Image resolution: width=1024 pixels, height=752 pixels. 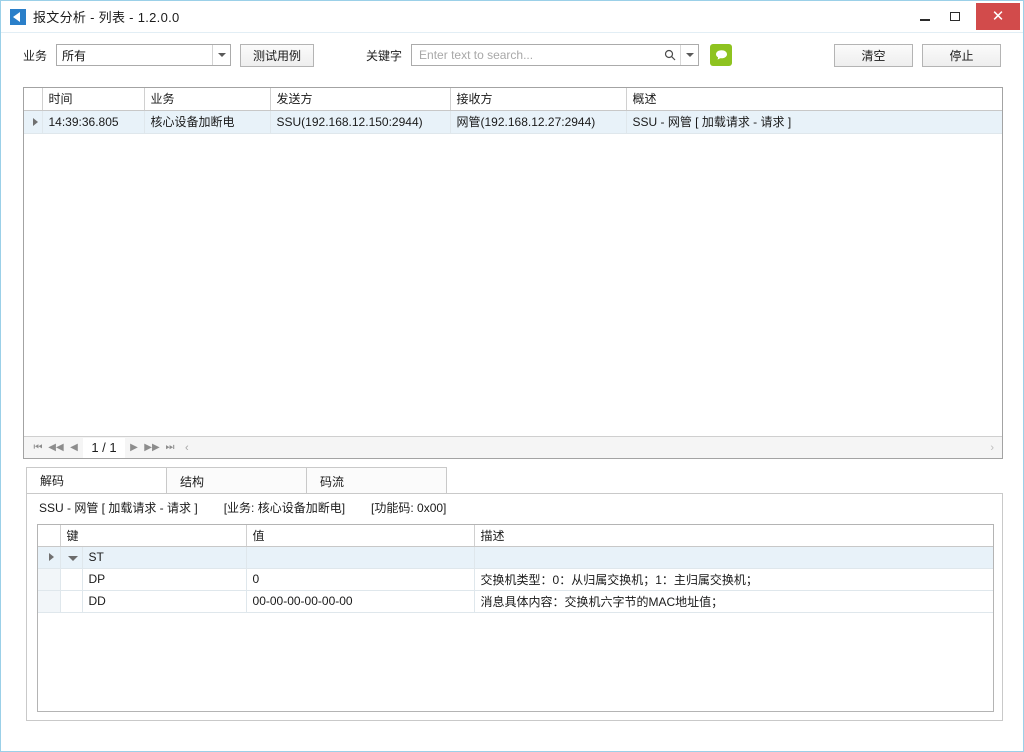 What do you see at coordinates (360, 99) in the screenshot?
I see `column-header-sender: 发送方` at bounding box center [360, 99].